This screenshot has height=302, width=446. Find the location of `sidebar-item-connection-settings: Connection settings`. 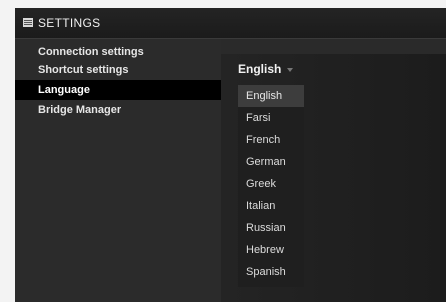

sidebar-item-connection-settings: Connection settings is located at coordinates (118, 52).